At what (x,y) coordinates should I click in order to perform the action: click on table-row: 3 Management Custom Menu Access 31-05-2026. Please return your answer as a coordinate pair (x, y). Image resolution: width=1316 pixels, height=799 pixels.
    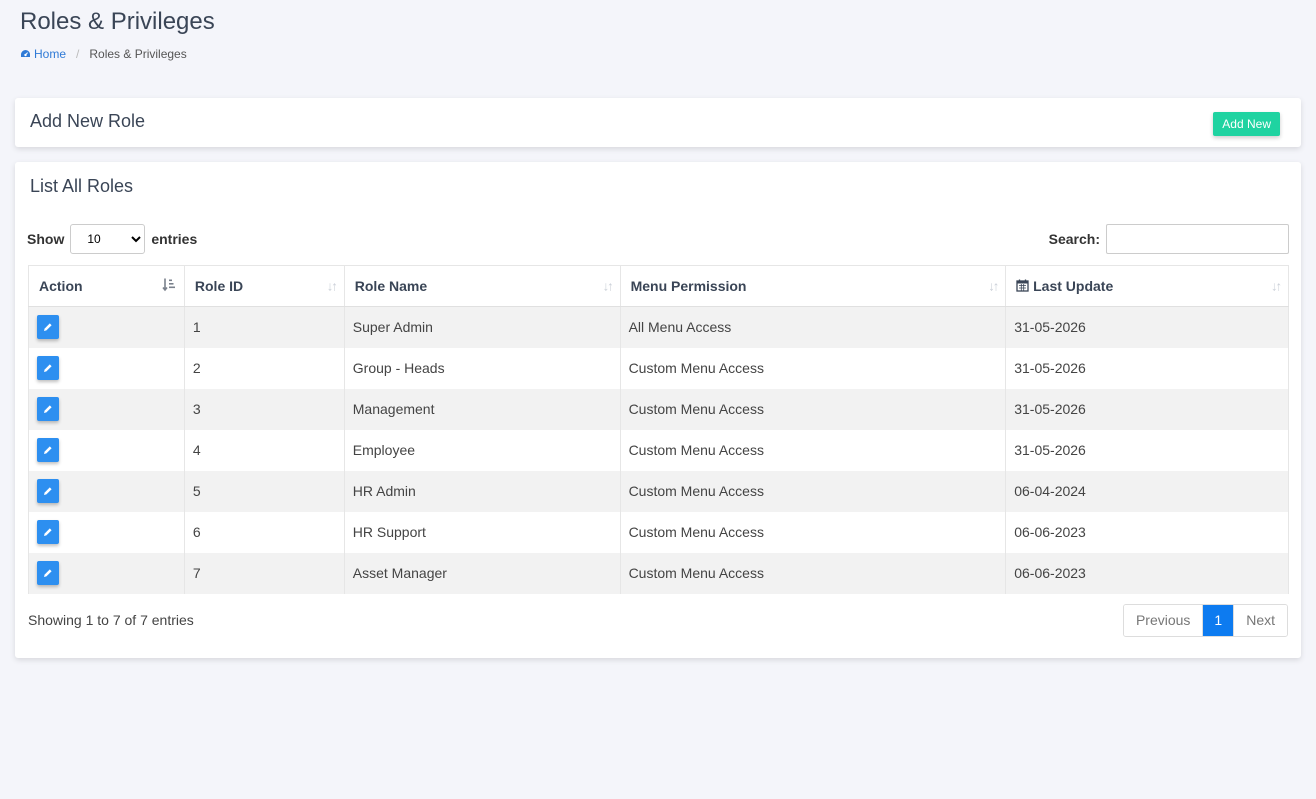
    Looking at the image, I should click on (658, 409).